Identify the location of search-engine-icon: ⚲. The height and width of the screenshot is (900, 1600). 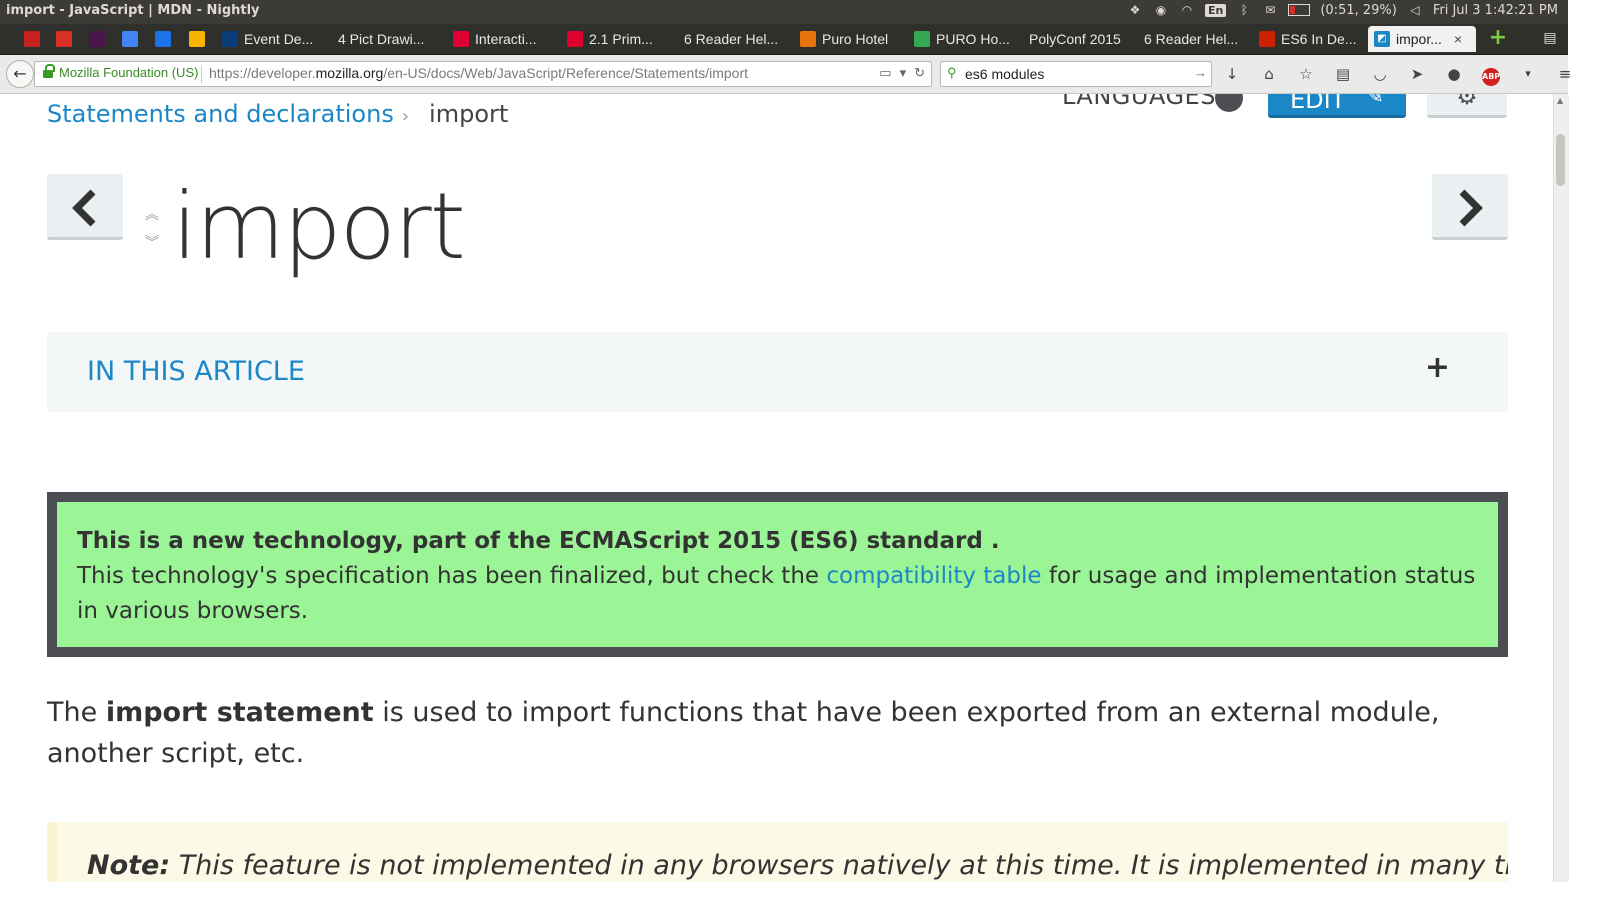
(952, 73).